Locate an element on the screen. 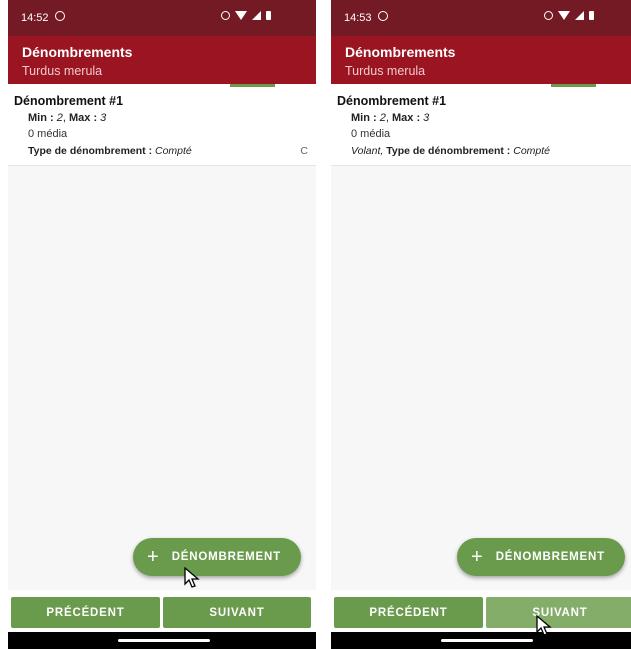 The image size is (631, 649). item-type: Volant, Type de dénombrement : Compté is located at coordinates (450, 151).